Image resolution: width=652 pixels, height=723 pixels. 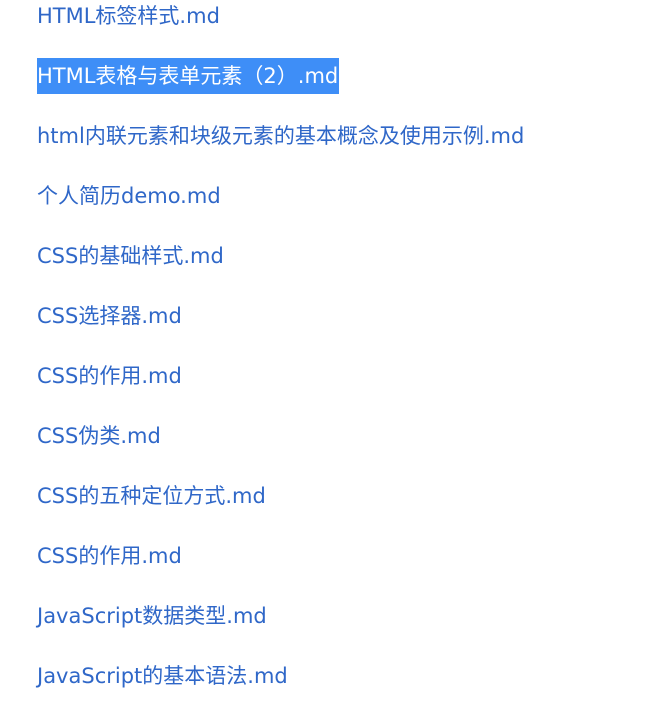 What do you see at coordinates (162, 676) in the screenshot?
I see `file-link: JavaScript的基本语法.md` at bounding box center [162, 676].